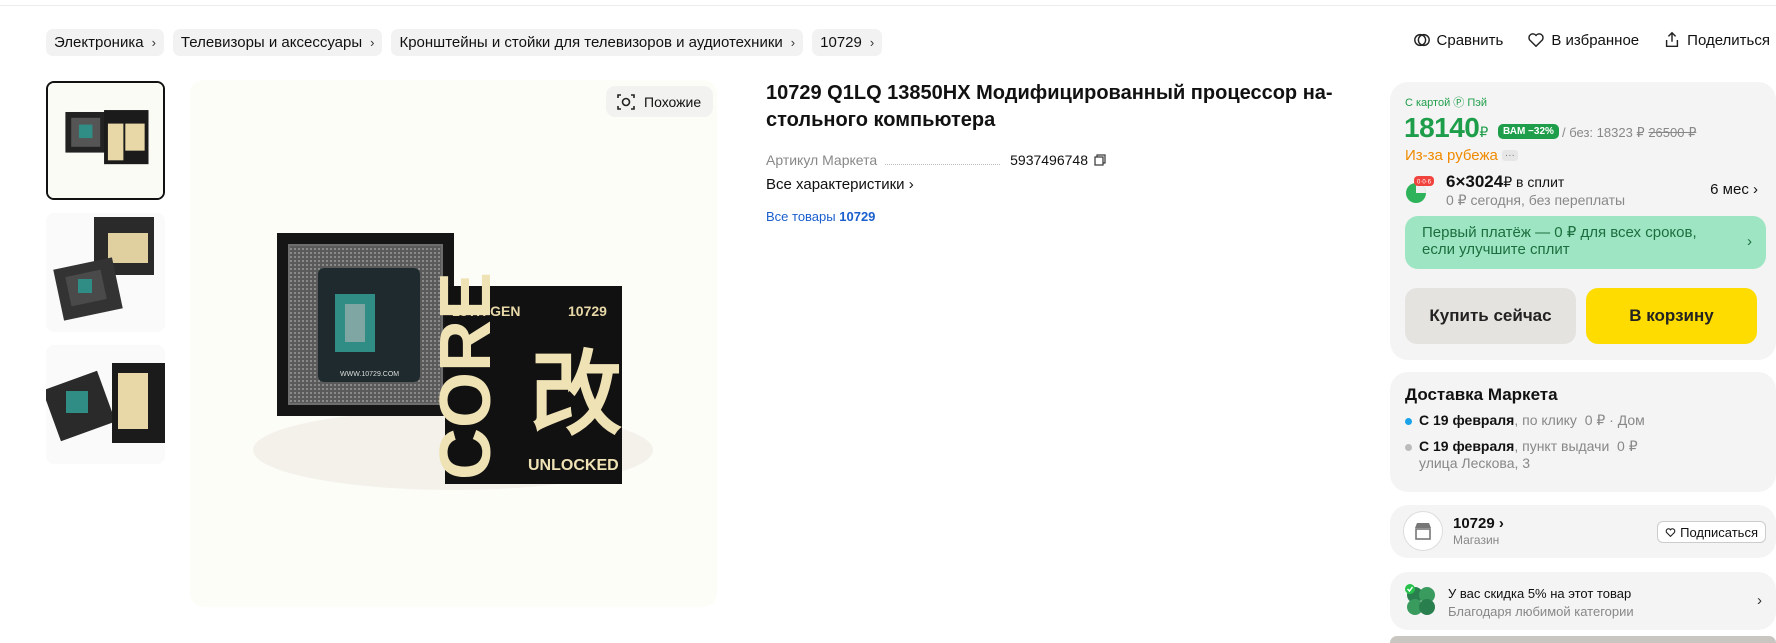 Image resolution: width=1776 pixels, height=643 pixels. I want to click on promo-title: У вас скидка 5% на этот товар, so click(1540, 593).